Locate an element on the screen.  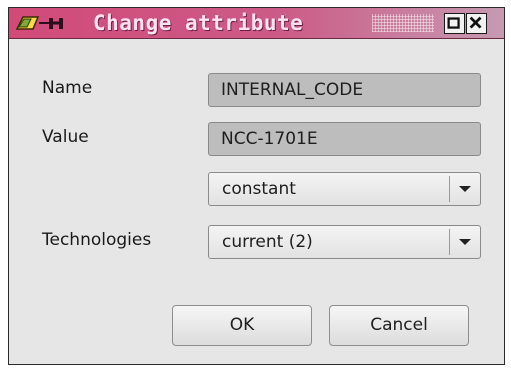
close-icon is located at coordinates (475, 22).